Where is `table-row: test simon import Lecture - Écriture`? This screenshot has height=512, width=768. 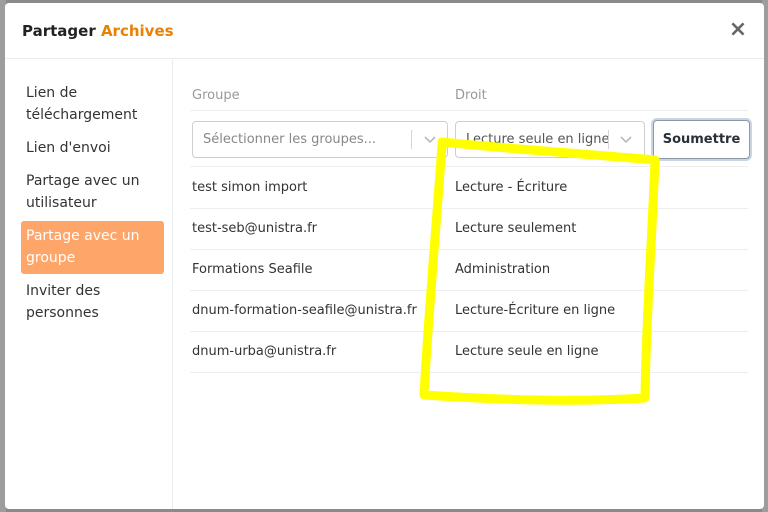
table-row: test simon import Lecture - Écriture is located at coordinates (469, 188).